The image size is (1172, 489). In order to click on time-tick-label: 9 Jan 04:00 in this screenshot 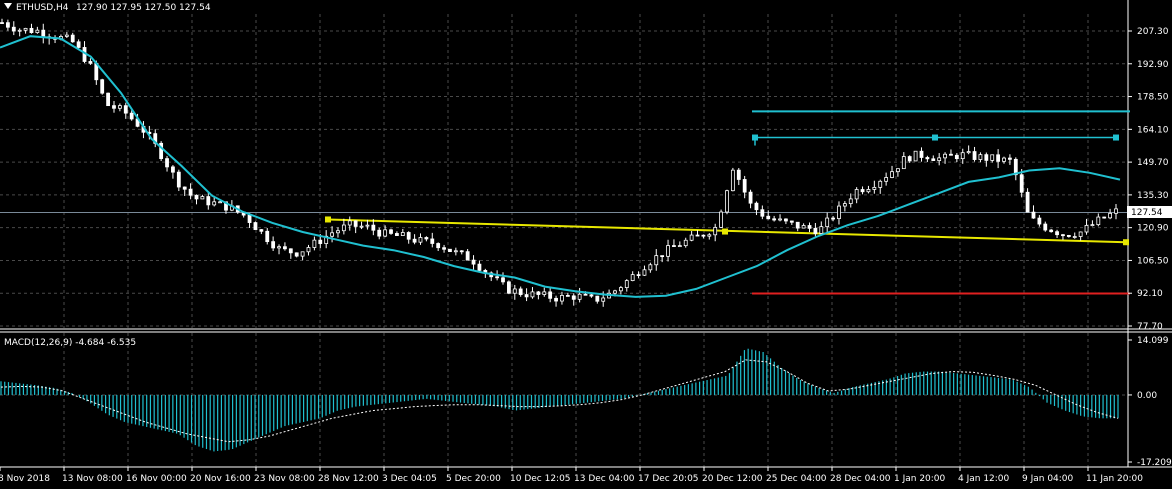, I will do `click(1048, 479)`.